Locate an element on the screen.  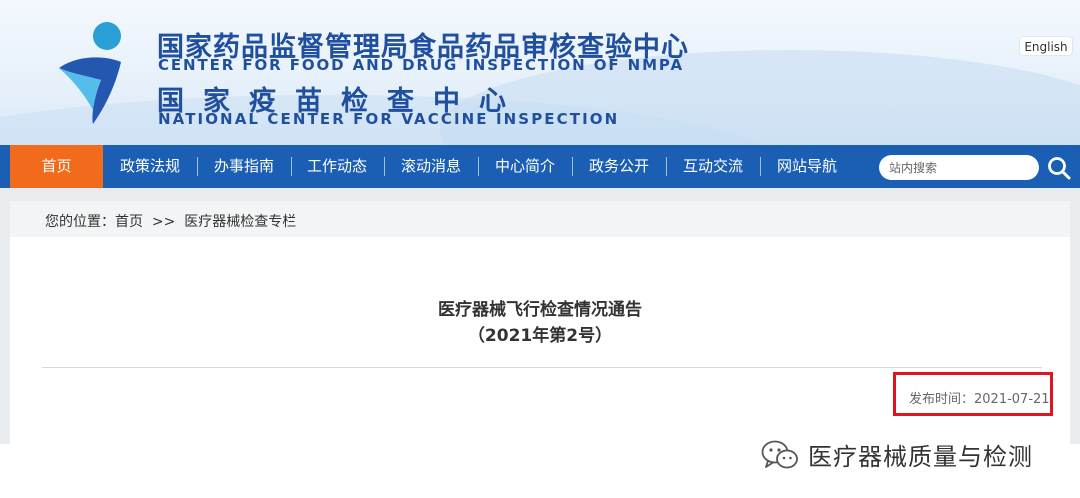
nav-item-home: 首页 is located at coordinates (56, 166).